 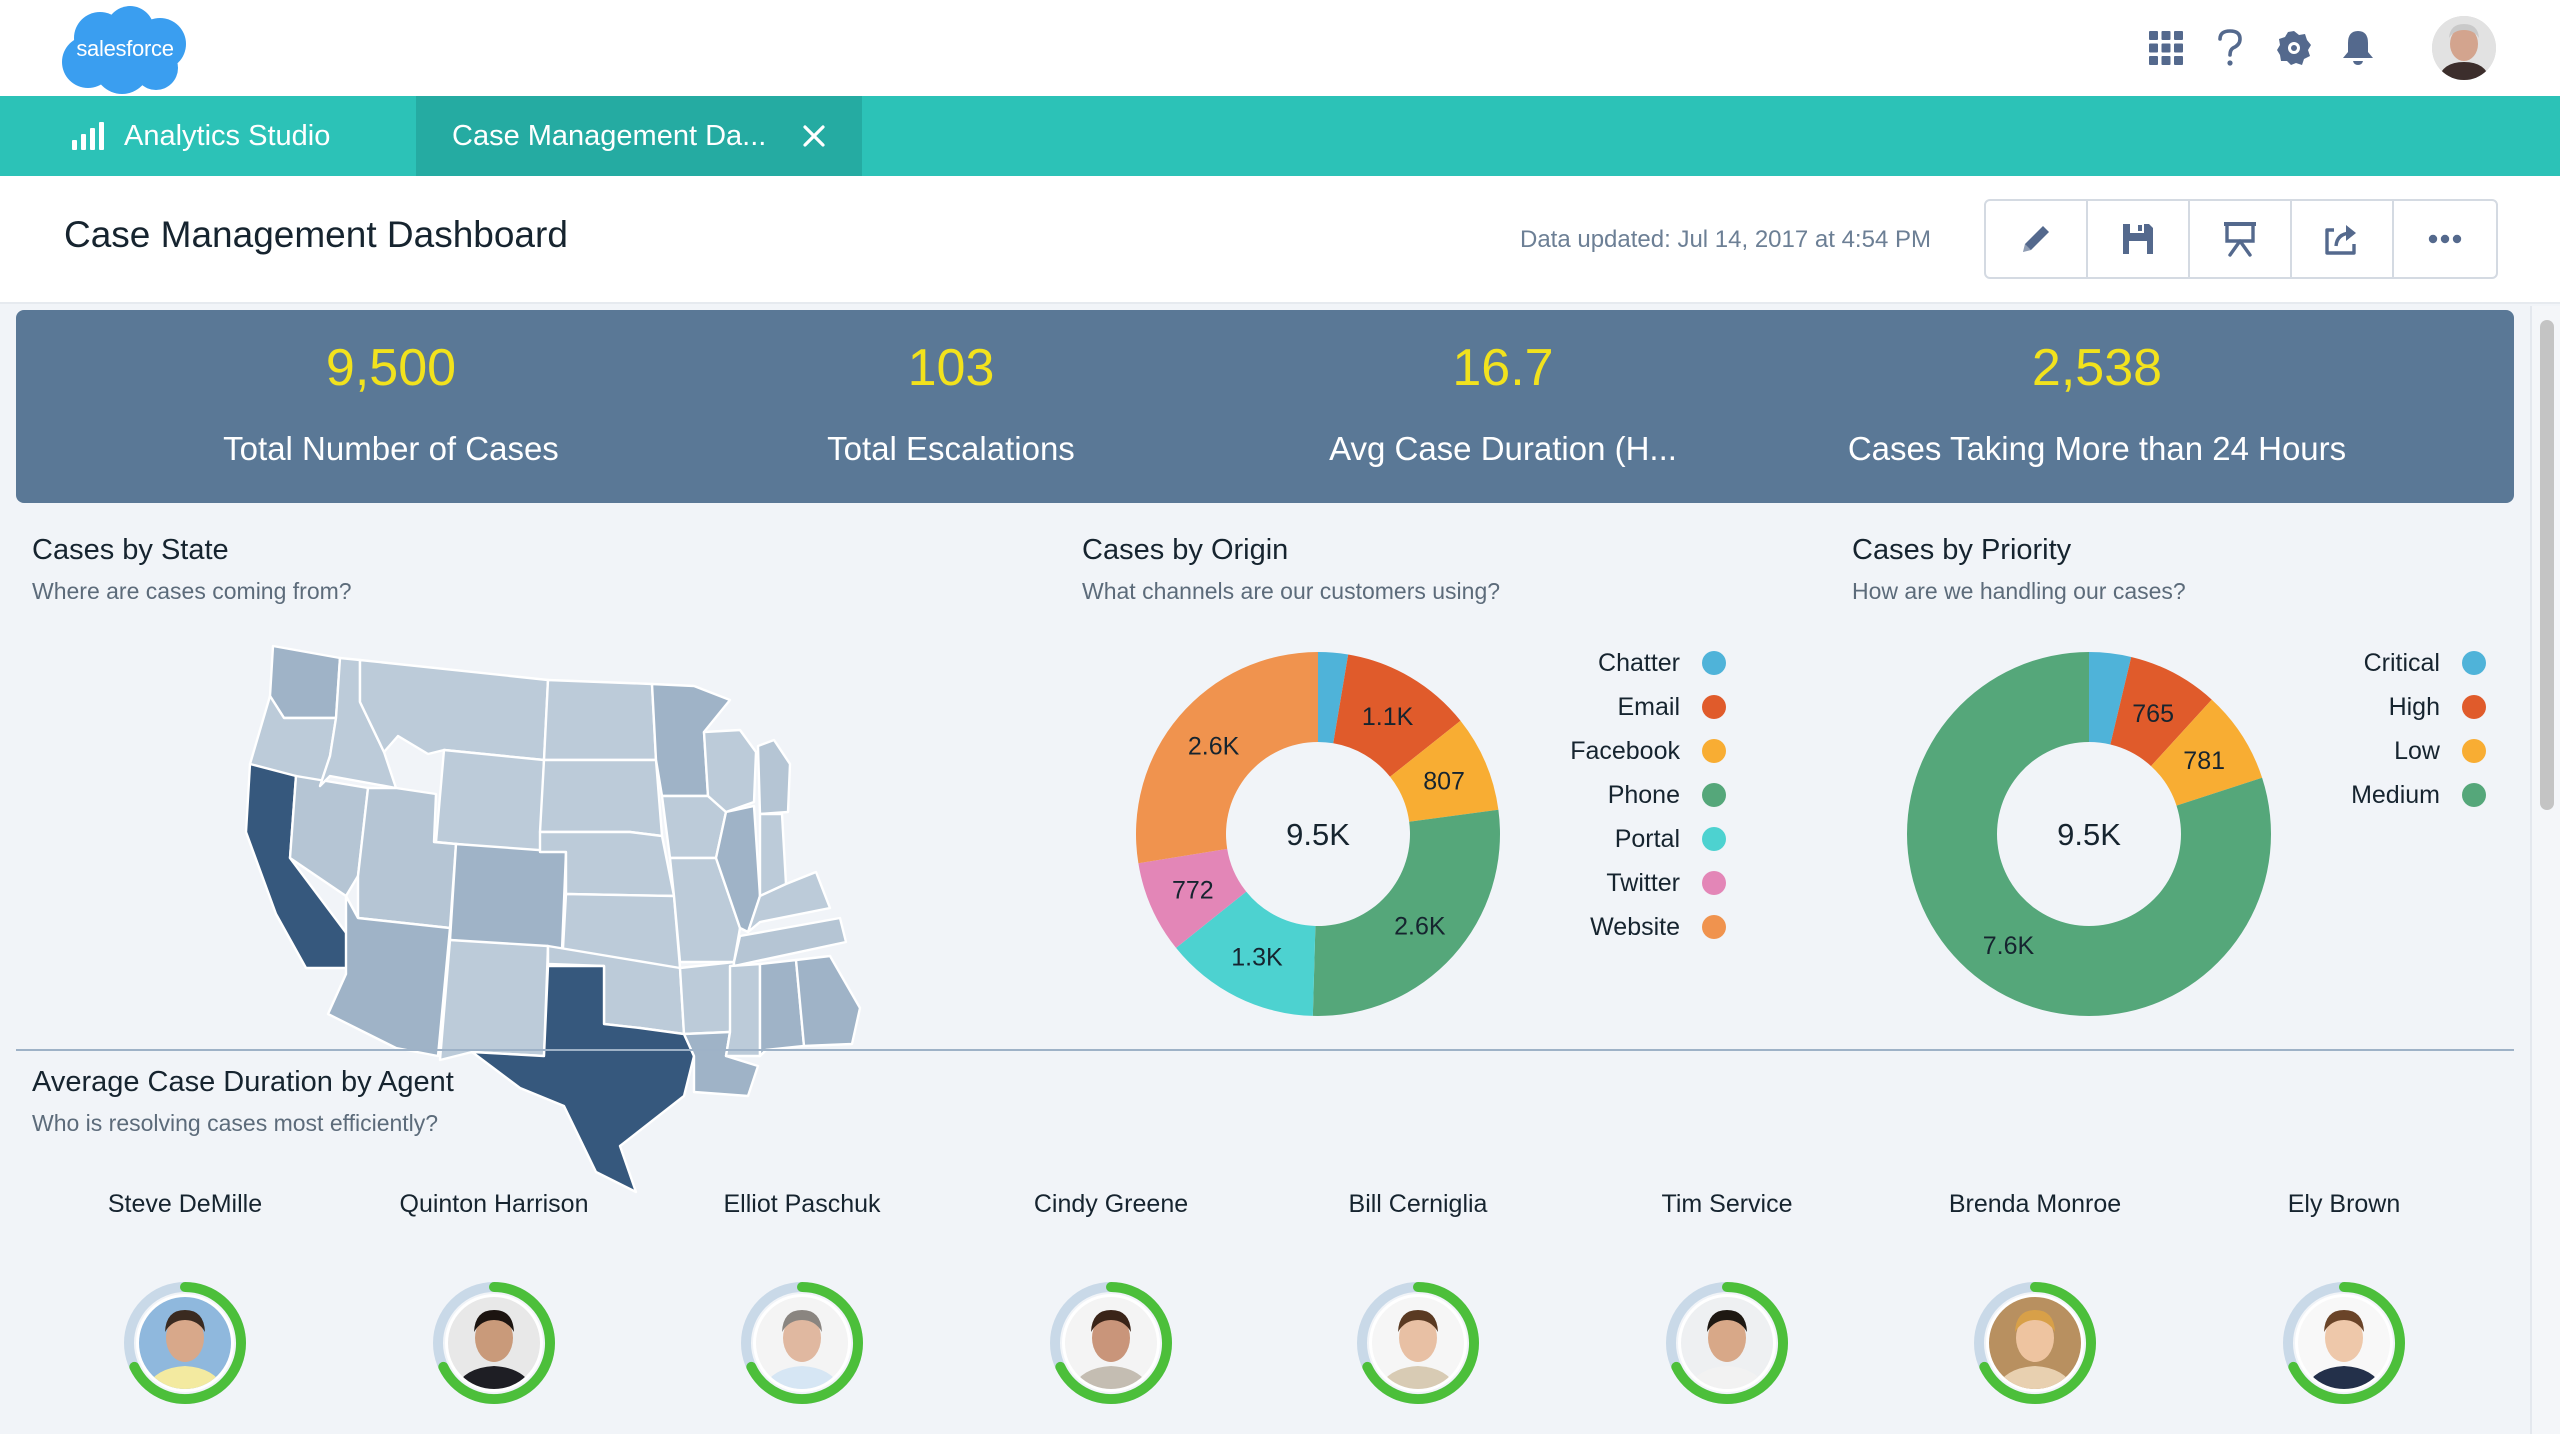 What do you see at coordinates (600, 720) in the screenshot?
I see `map-state-nd` at bounding box center [600, 720].